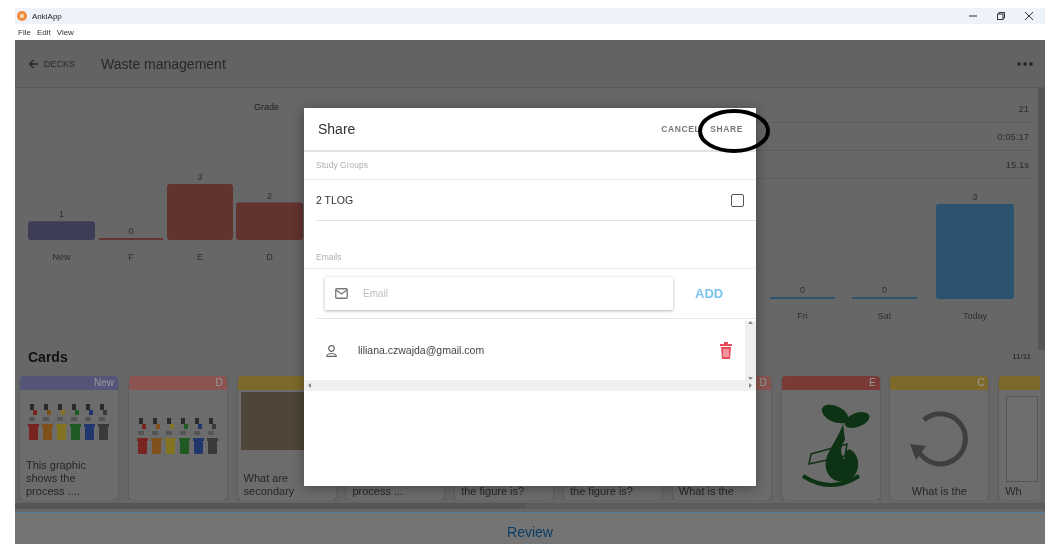  What do you see at coordinates (530, 258) in the screenshot?
I see `section-label: Emails` at bounding box center [530, 258].